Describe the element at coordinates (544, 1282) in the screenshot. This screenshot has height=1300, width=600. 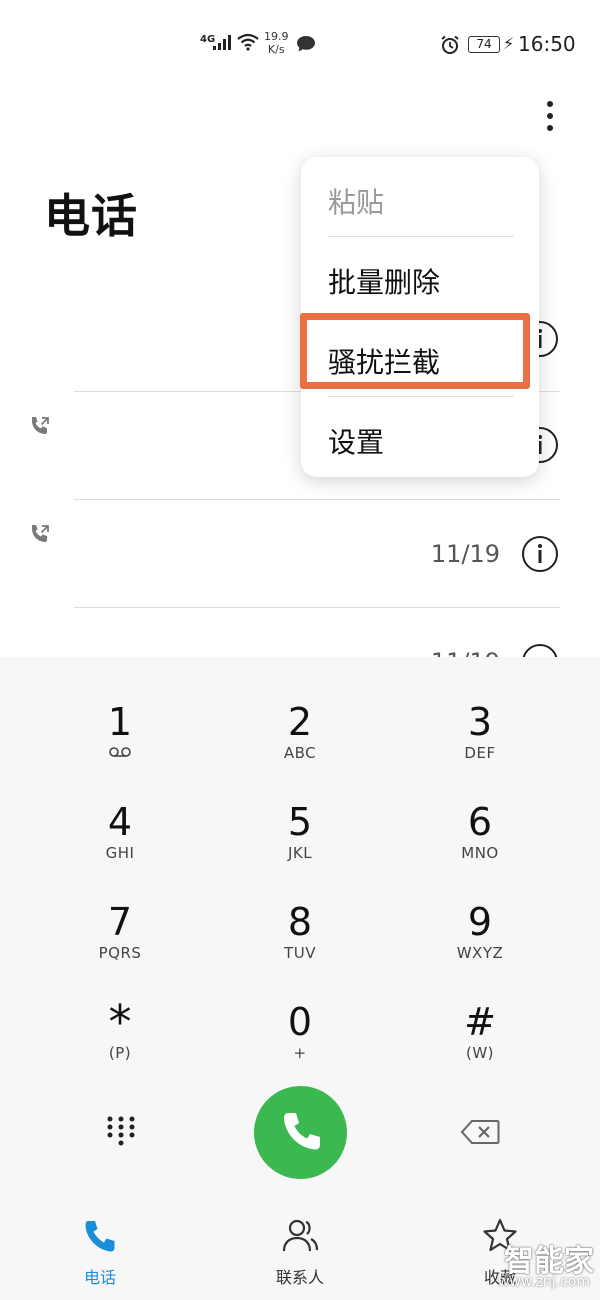
I see `watermark-url: www.znj.com` at that location.